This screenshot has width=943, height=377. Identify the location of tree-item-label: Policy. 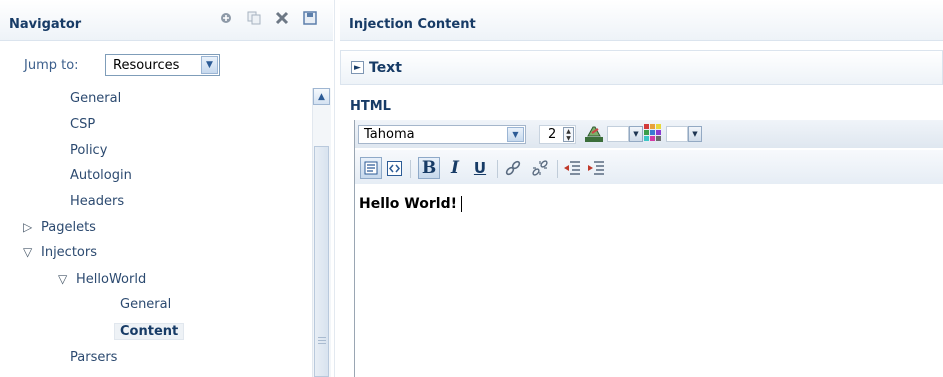
(89, 150).